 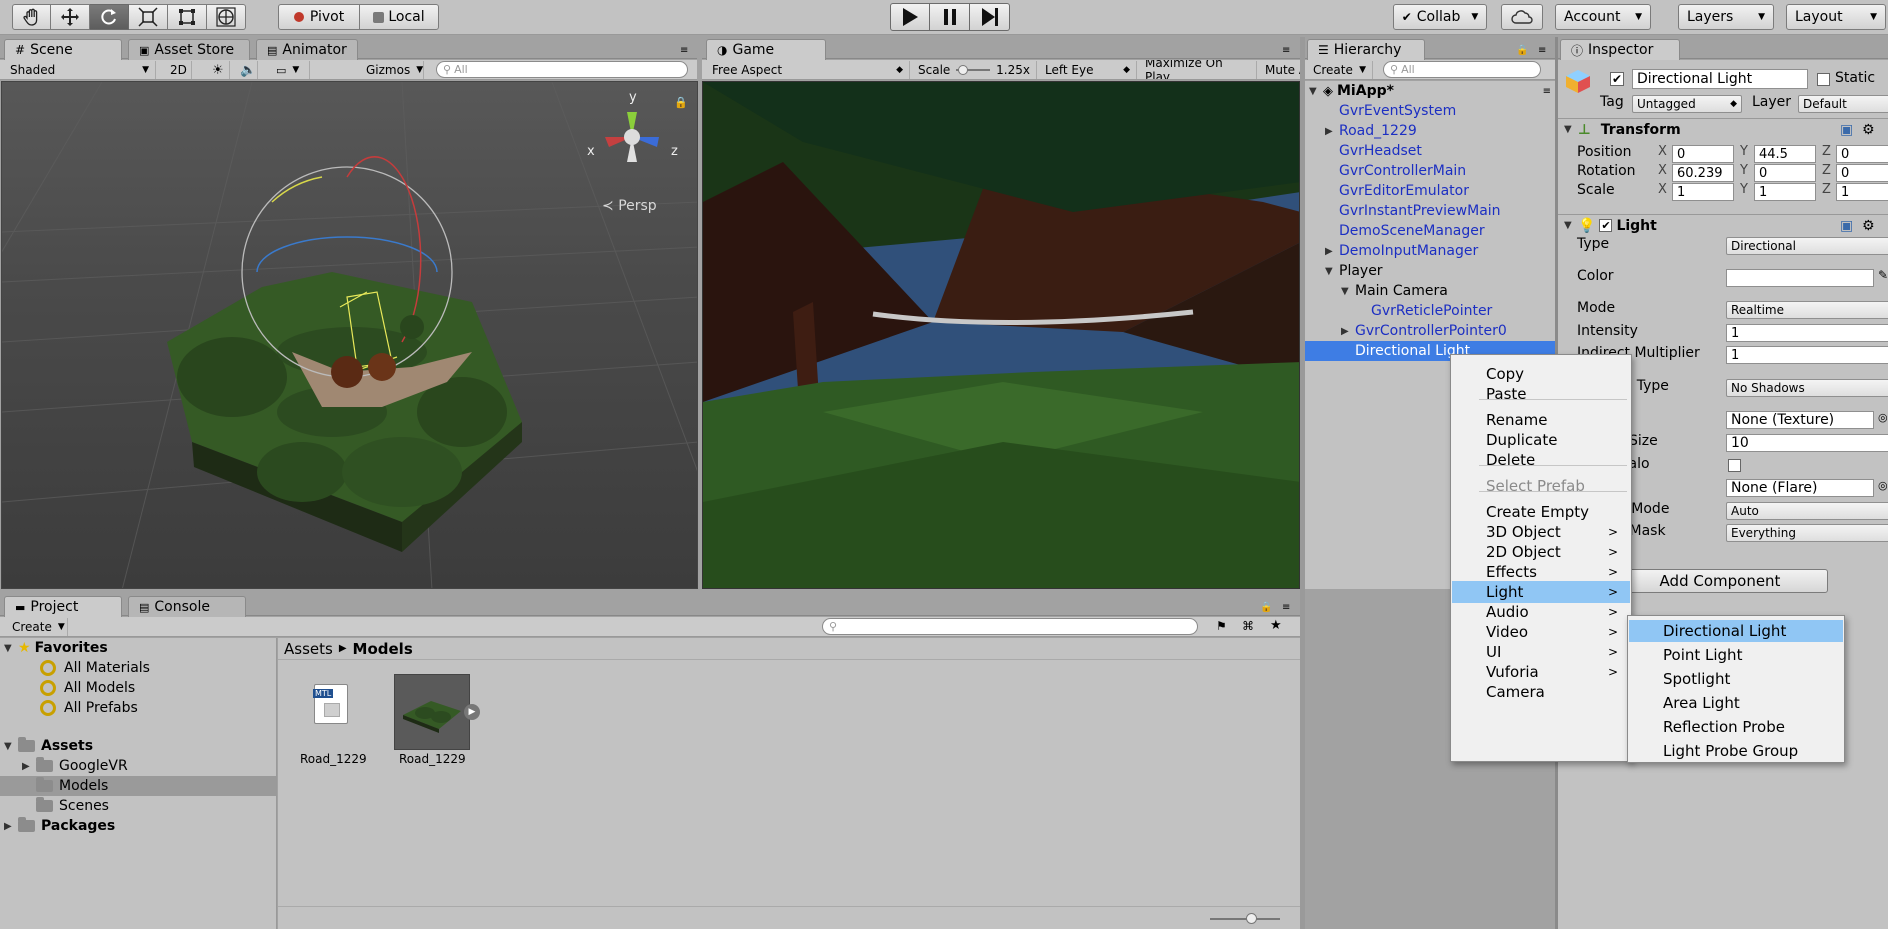 I want to click on submenu-item-light-probe-group: Light Probe Group, so click(x=1736, y=751).